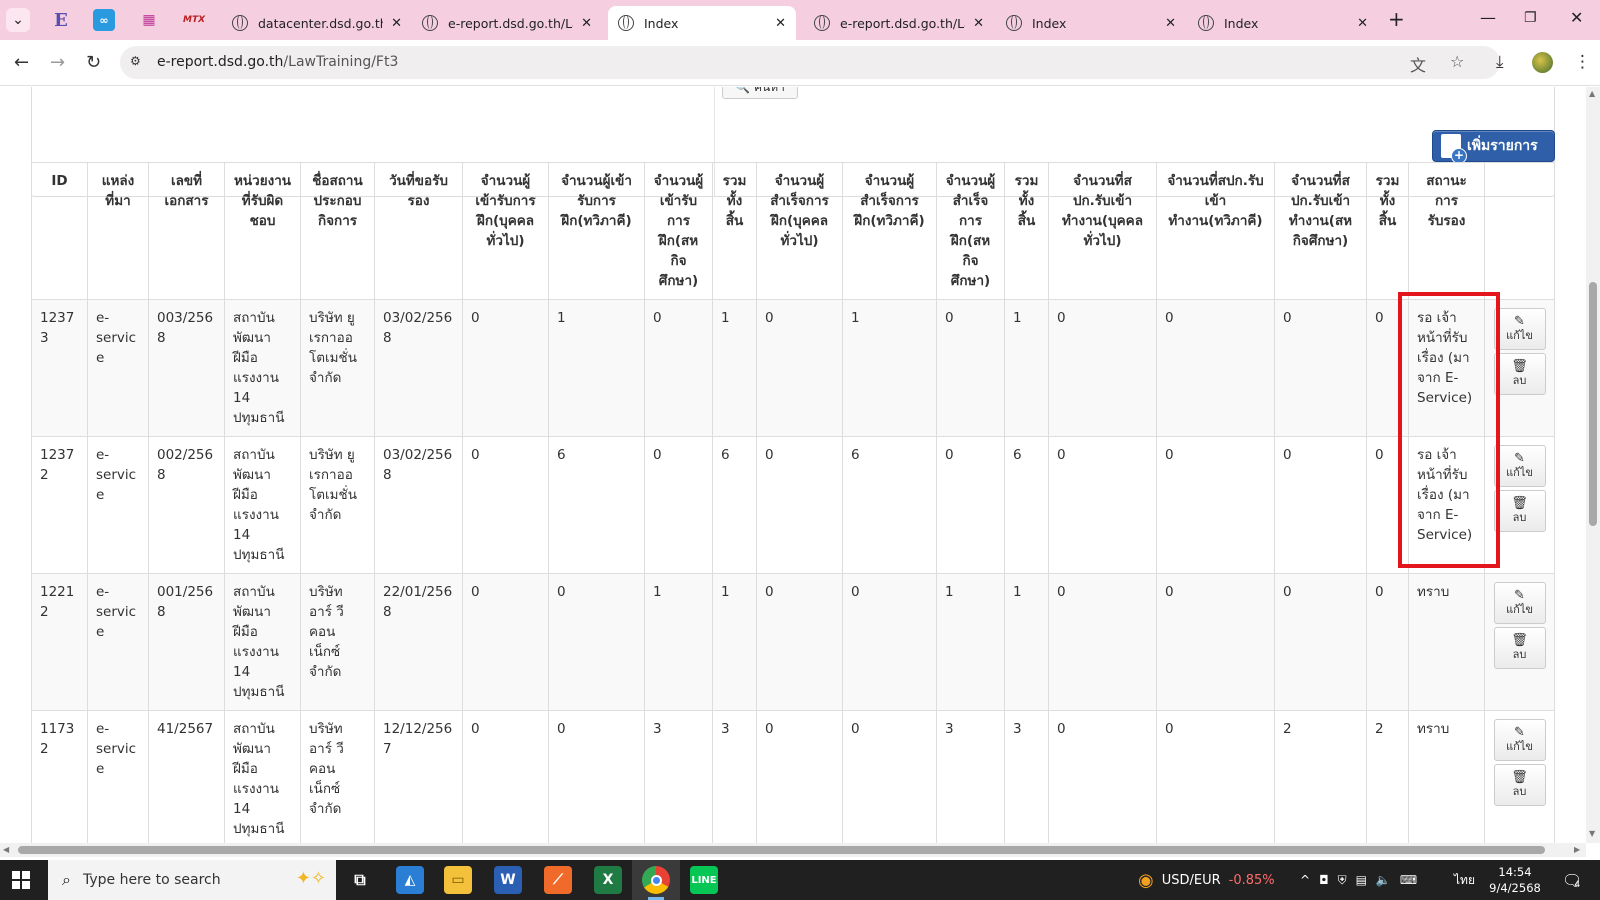 Image resolution: width=1600 pixels, height=900 pixels. What do you see at coordinates (769, 92) in the screenshot?
I see `search-button-label: ค้นหา` at bounding box center [769, 92].